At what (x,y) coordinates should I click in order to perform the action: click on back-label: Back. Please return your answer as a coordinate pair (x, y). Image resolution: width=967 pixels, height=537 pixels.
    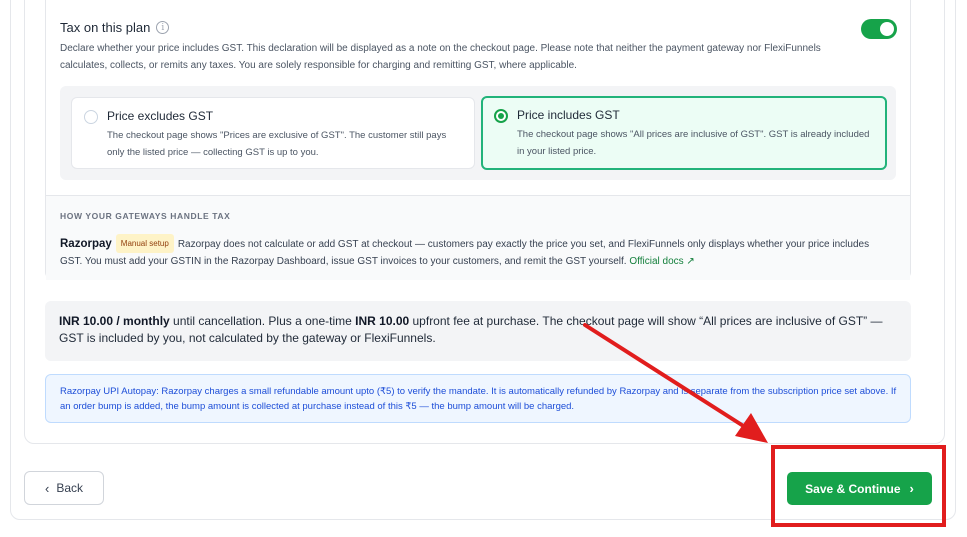
    Looking at the image, I should click on (70, 488).